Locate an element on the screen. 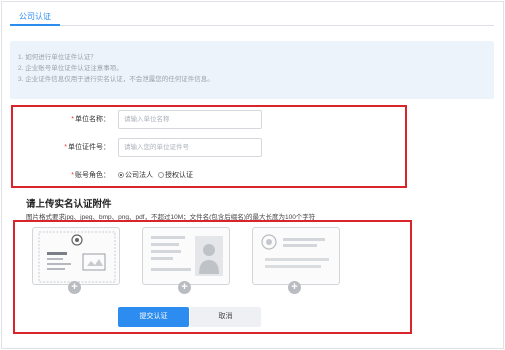  unit-cert-no-label: *单位证件号： is located at coordinates (87, 147).